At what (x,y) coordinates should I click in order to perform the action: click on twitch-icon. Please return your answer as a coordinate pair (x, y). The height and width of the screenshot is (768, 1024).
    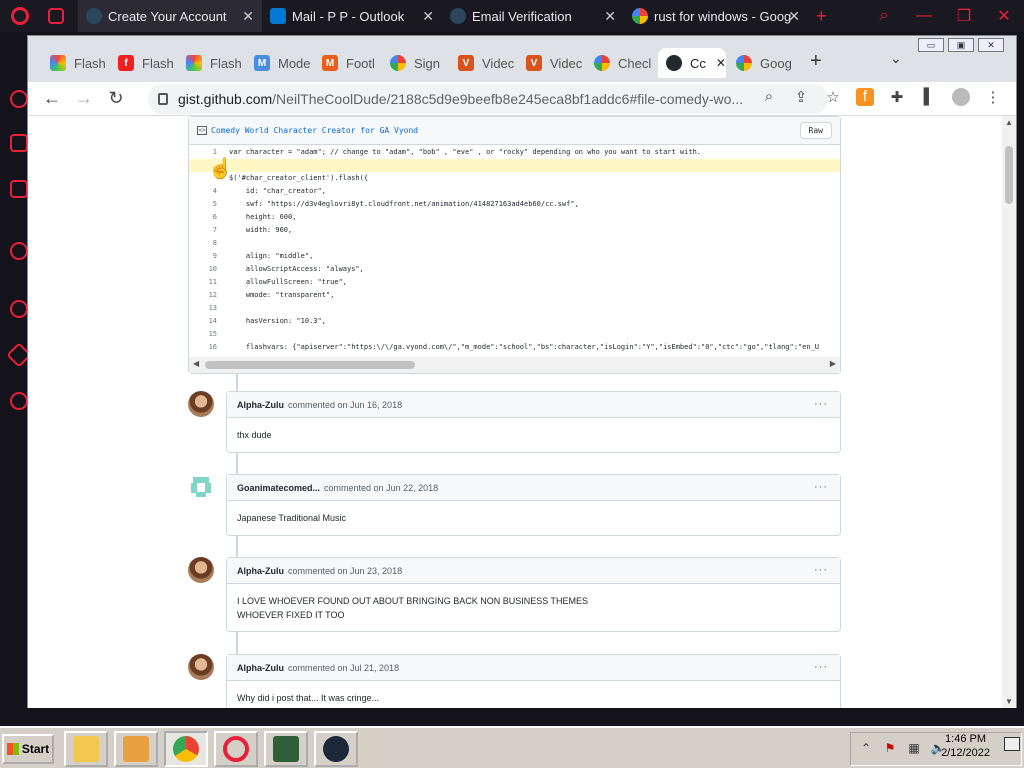
    Looking at the image, I should click on (19, 189).